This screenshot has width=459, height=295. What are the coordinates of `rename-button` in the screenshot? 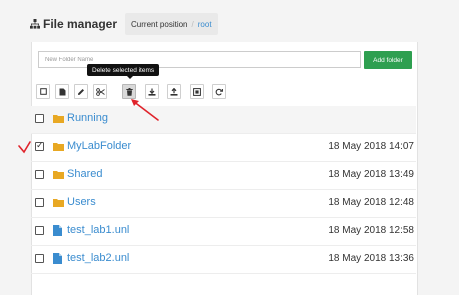 It's located at (81, 91).